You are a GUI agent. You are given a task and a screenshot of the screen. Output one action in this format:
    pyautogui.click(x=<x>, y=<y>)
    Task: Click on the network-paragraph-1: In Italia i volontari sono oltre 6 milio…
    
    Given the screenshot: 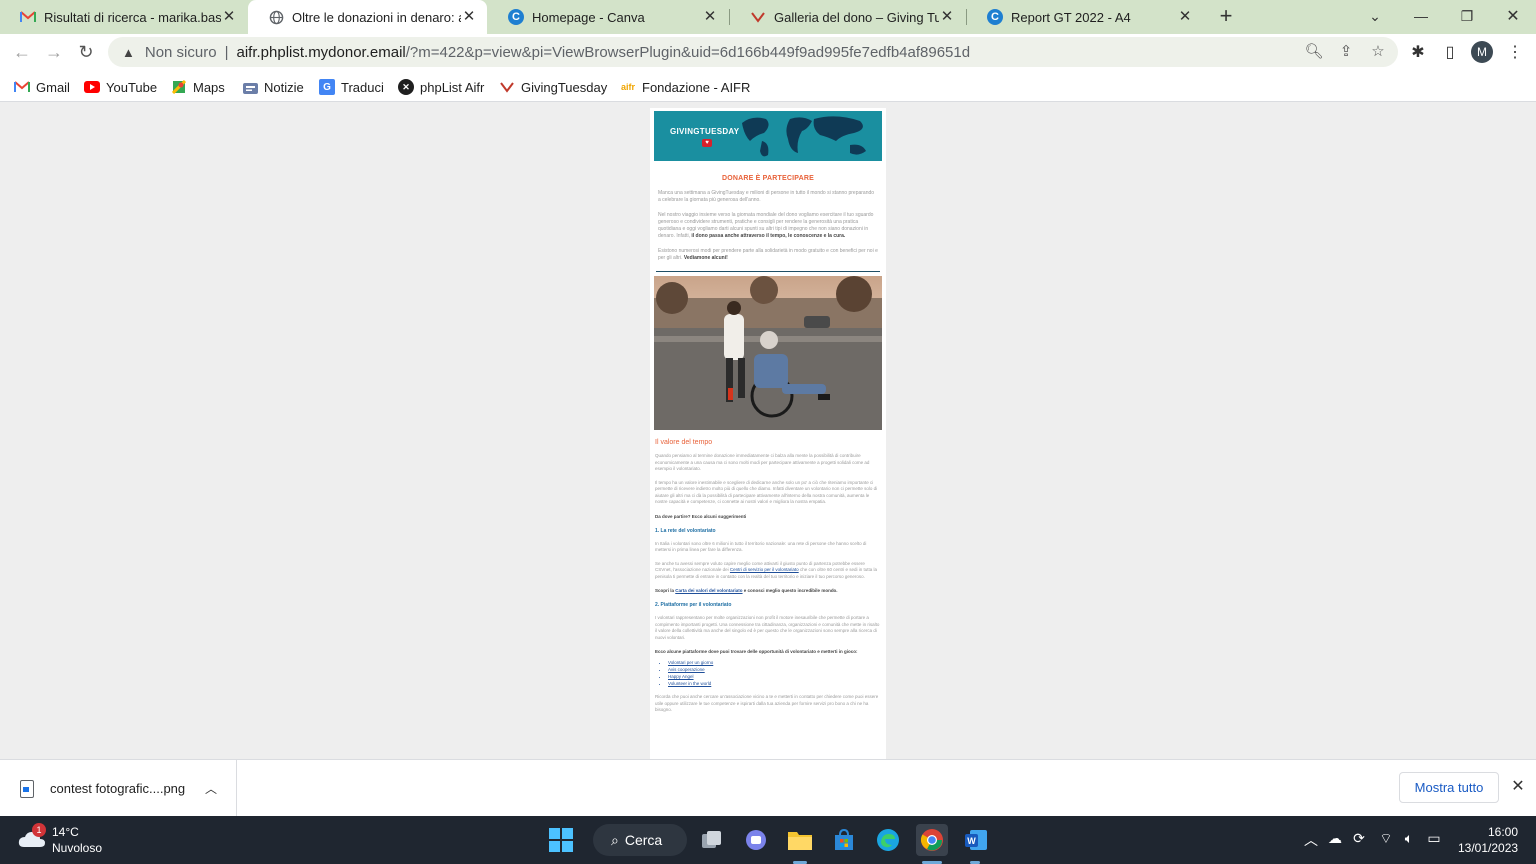 What is the action you would take?
    pyautogui.click(x=761, y=546)
    